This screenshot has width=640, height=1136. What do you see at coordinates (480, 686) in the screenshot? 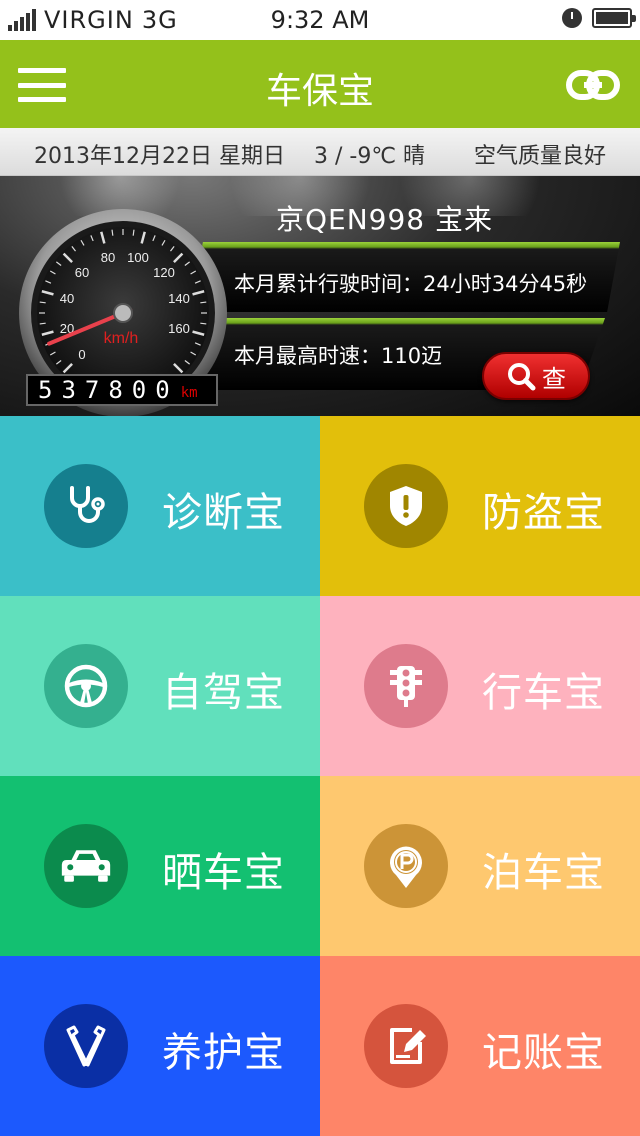
I see `tile-driving: 行车宝` at bounding box center [480, 686].